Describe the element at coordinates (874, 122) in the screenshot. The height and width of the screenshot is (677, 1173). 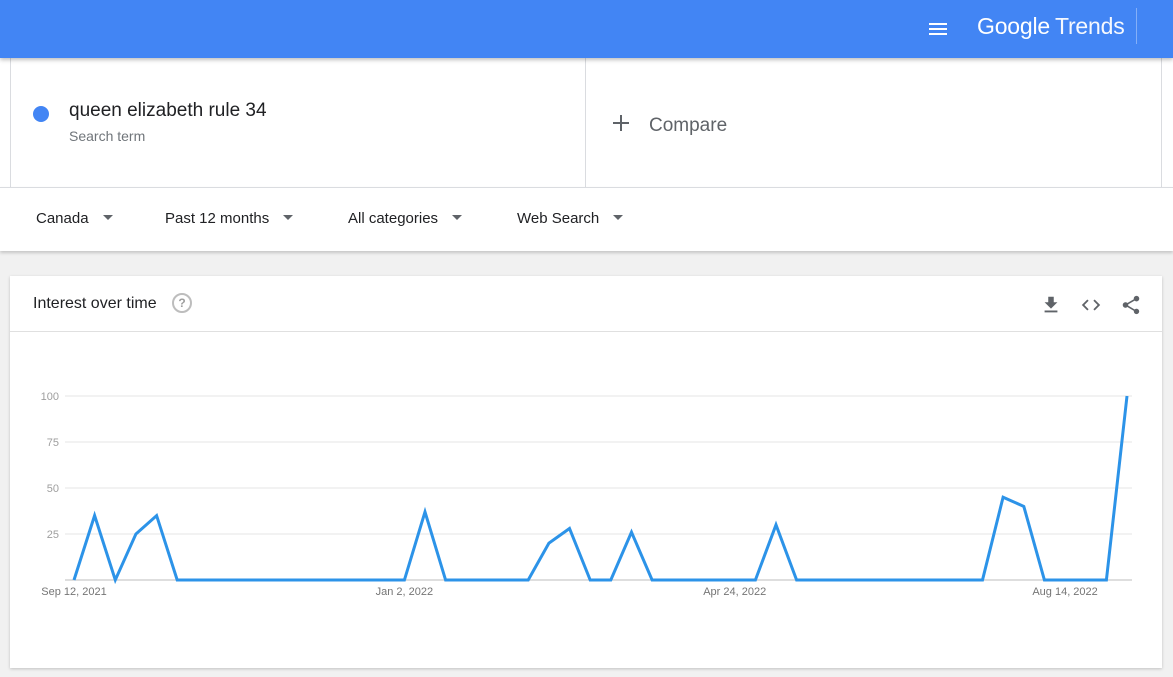
I see `compare-button: Compare` at that location.